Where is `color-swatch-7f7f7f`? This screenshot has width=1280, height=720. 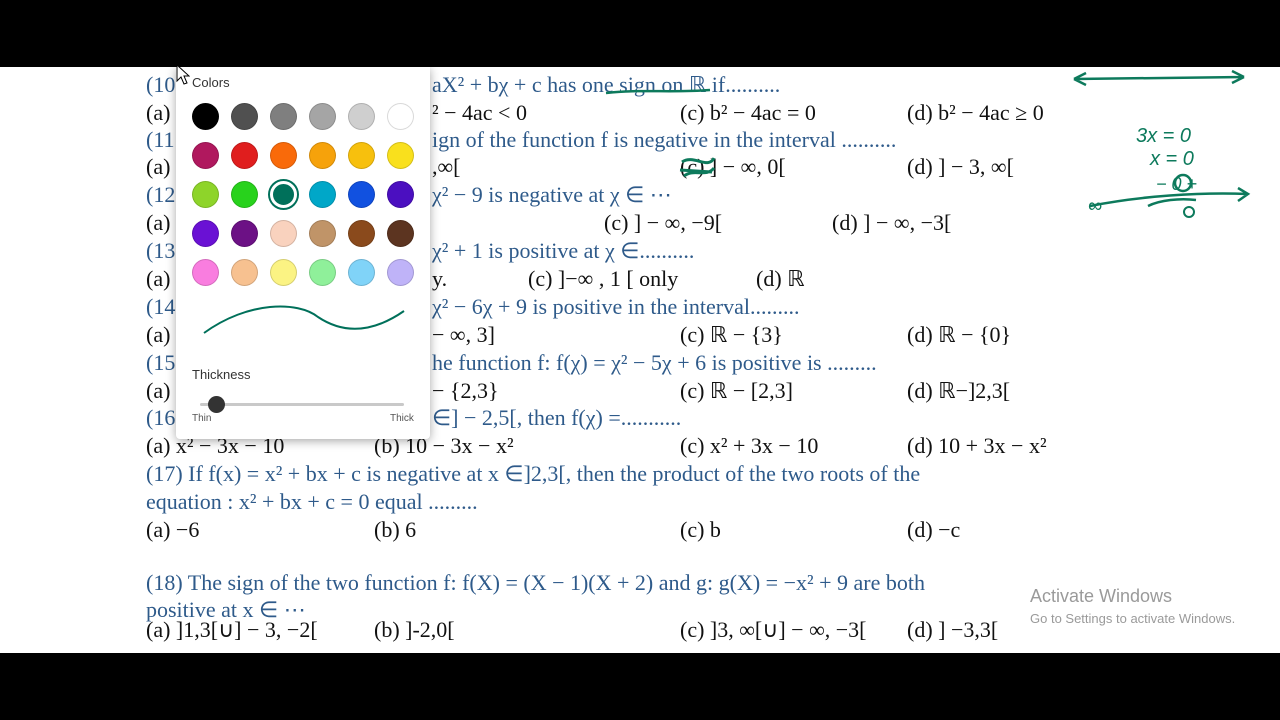
color-swatch-7f7f7f is located at coordinates (283, 116).